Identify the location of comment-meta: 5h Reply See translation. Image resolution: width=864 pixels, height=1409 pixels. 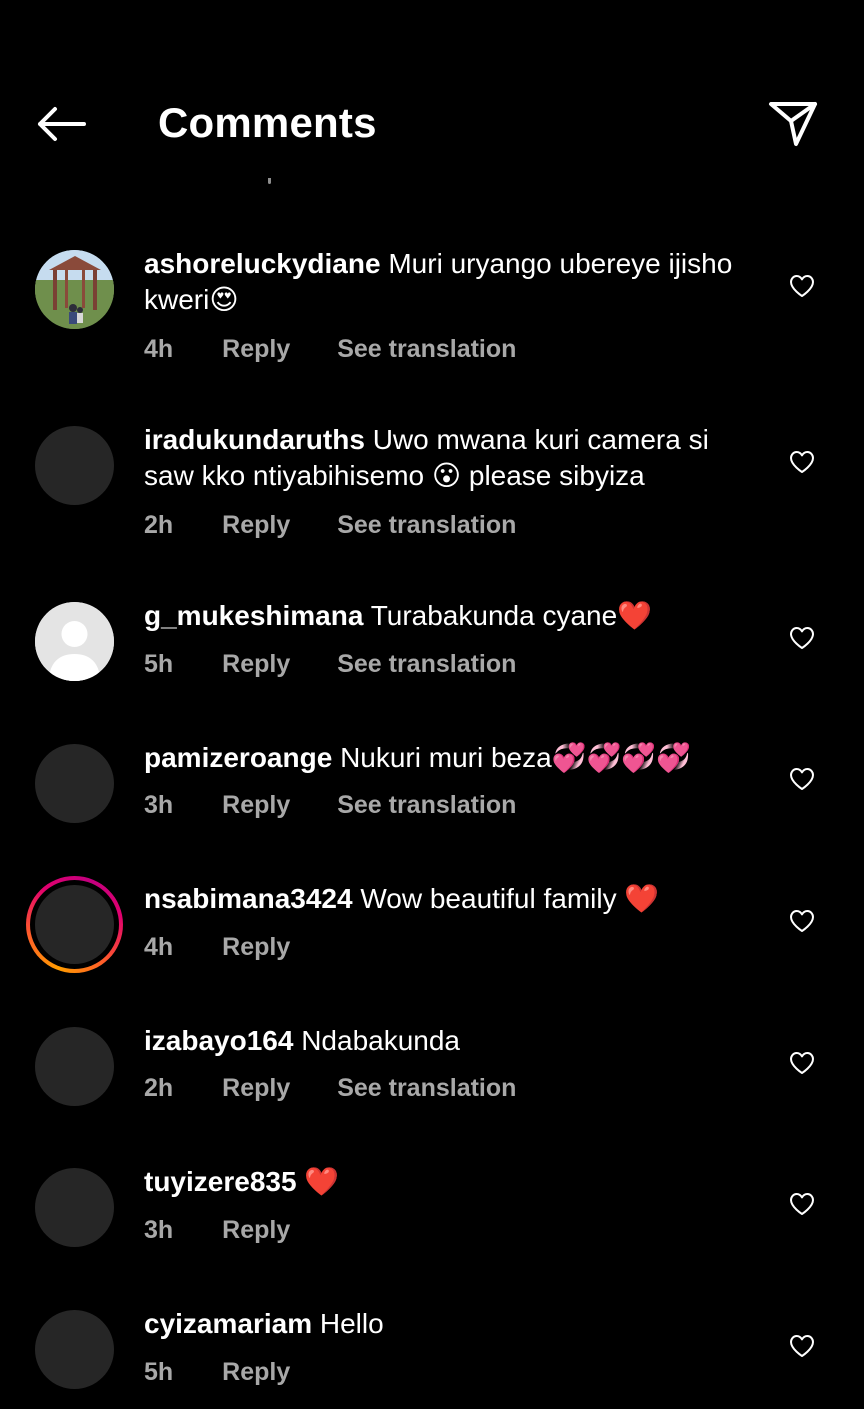
(350, 664).